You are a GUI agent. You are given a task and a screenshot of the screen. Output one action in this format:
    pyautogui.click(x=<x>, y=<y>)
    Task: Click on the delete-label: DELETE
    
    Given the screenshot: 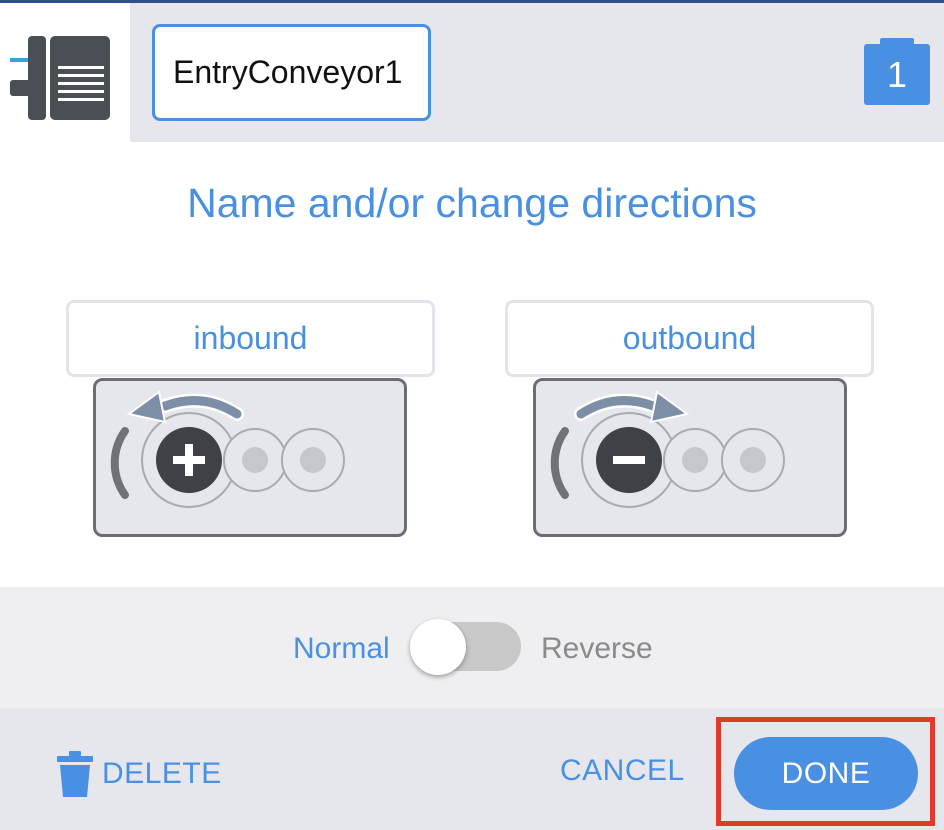 What is the action you would take?
    pyautogui.click(x=162, y=773)
    